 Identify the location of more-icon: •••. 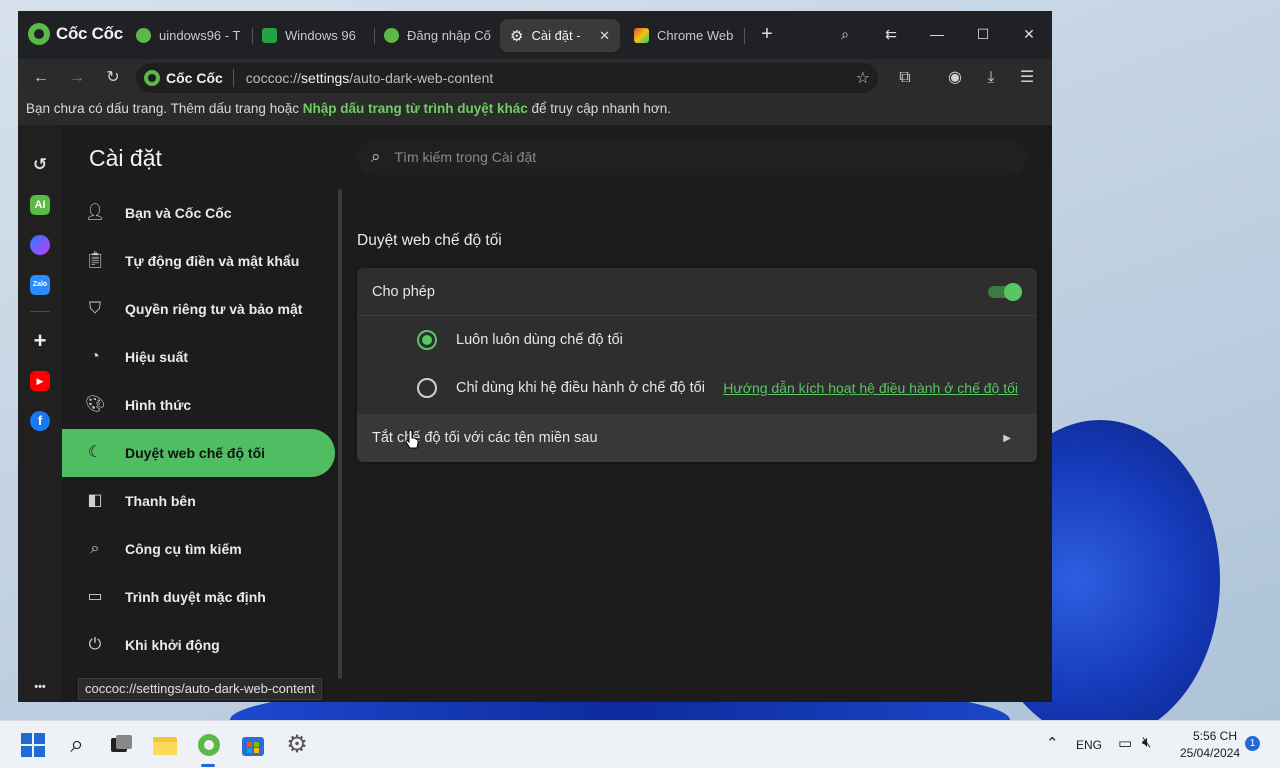
(40, 687).